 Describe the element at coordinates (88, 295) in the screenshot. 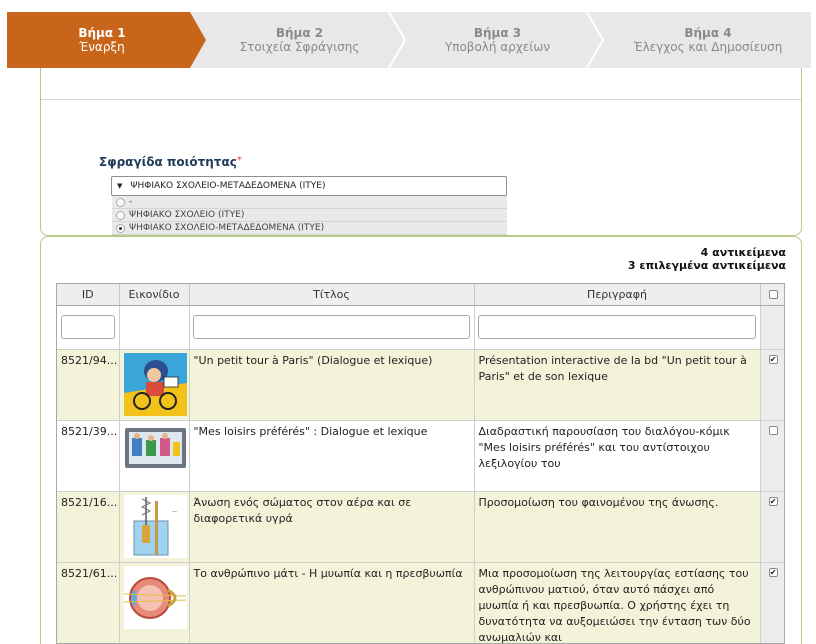

I see `column-header-id: ID` at that location.